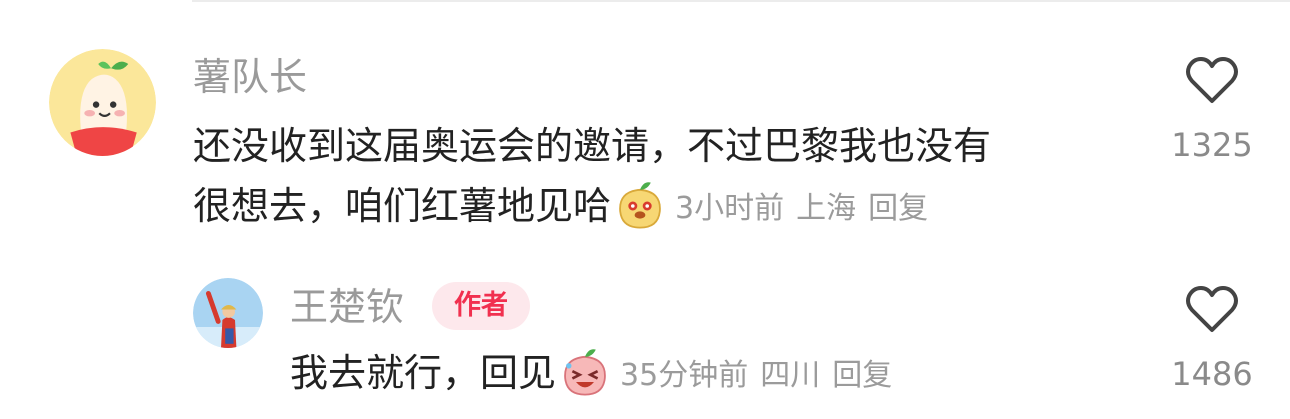 The width and height of the screenshot is (1290, 419). Describe the element at coordinates (423, 373) in the screenshot. I see `reply-text: 我去就行，回见` at that location.